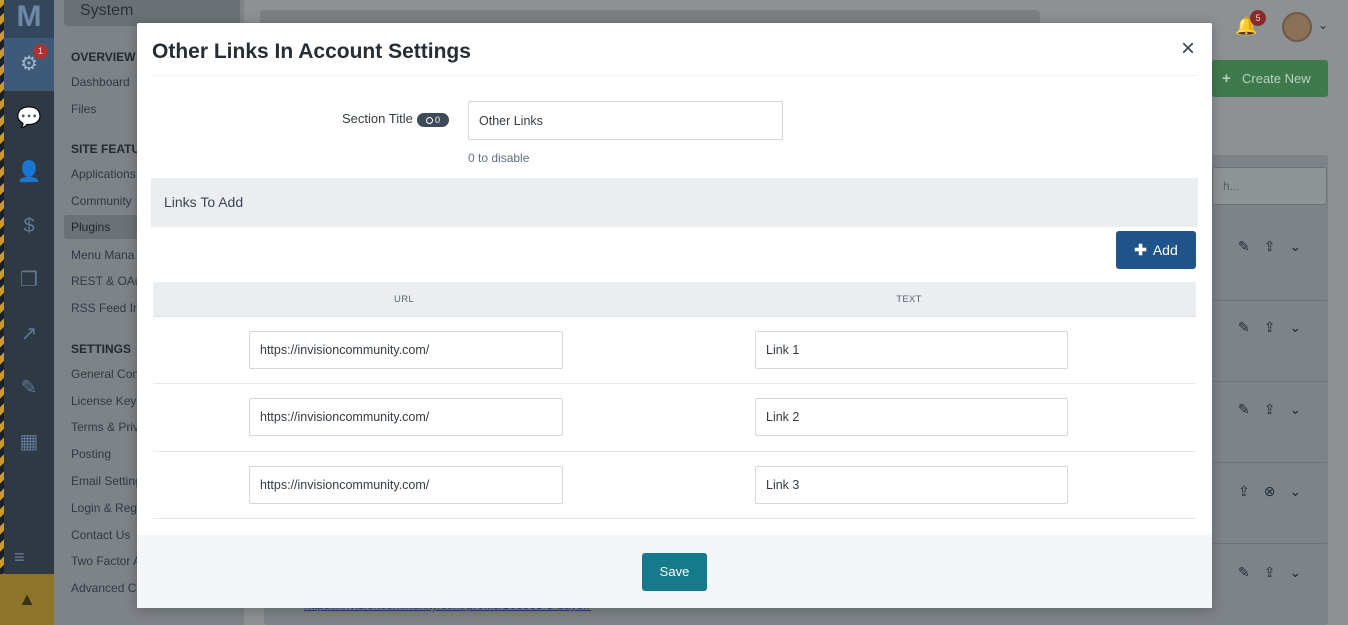  What do you see at coordinates (404, 299) in the screenshot?
I see `column-header-url: URL` at bounding box center [404, 299].